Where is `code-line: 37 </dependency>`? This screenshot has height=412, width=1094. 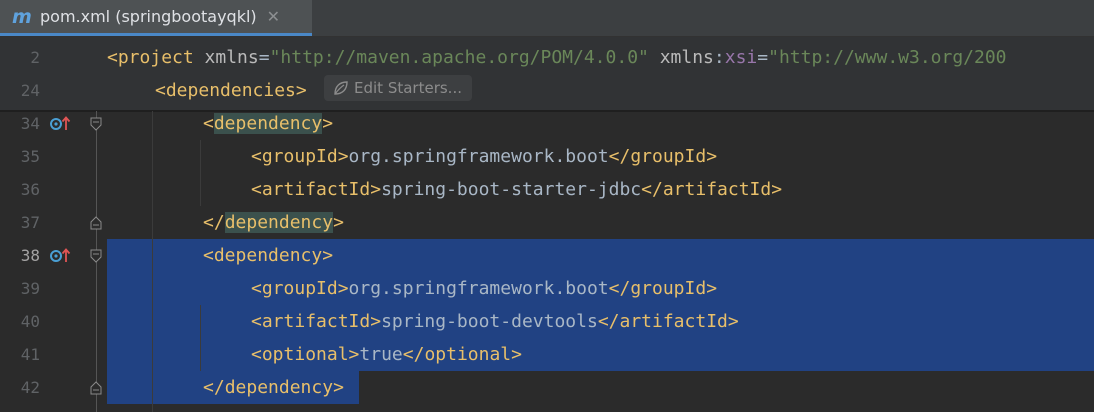
code-line: 37 </dependency> is located at coordinates (547, 222).